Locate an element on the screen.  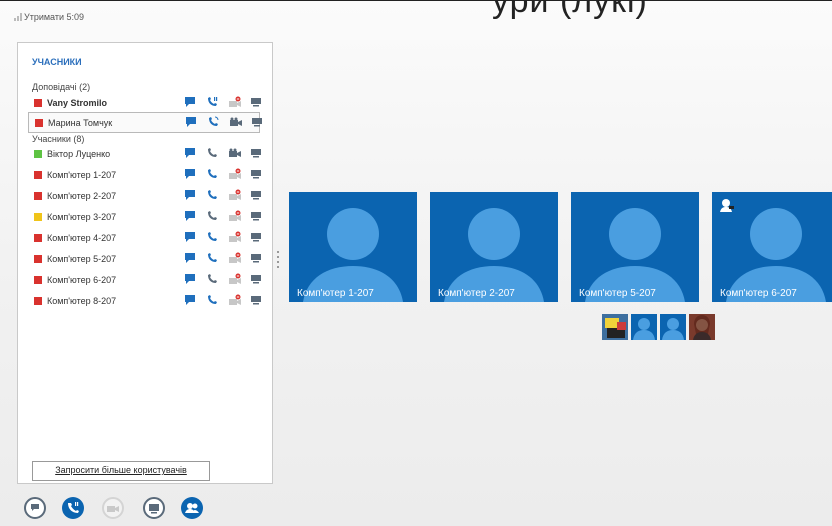
participant-name: Vany Stromilo is located at coordinates (77, 102).